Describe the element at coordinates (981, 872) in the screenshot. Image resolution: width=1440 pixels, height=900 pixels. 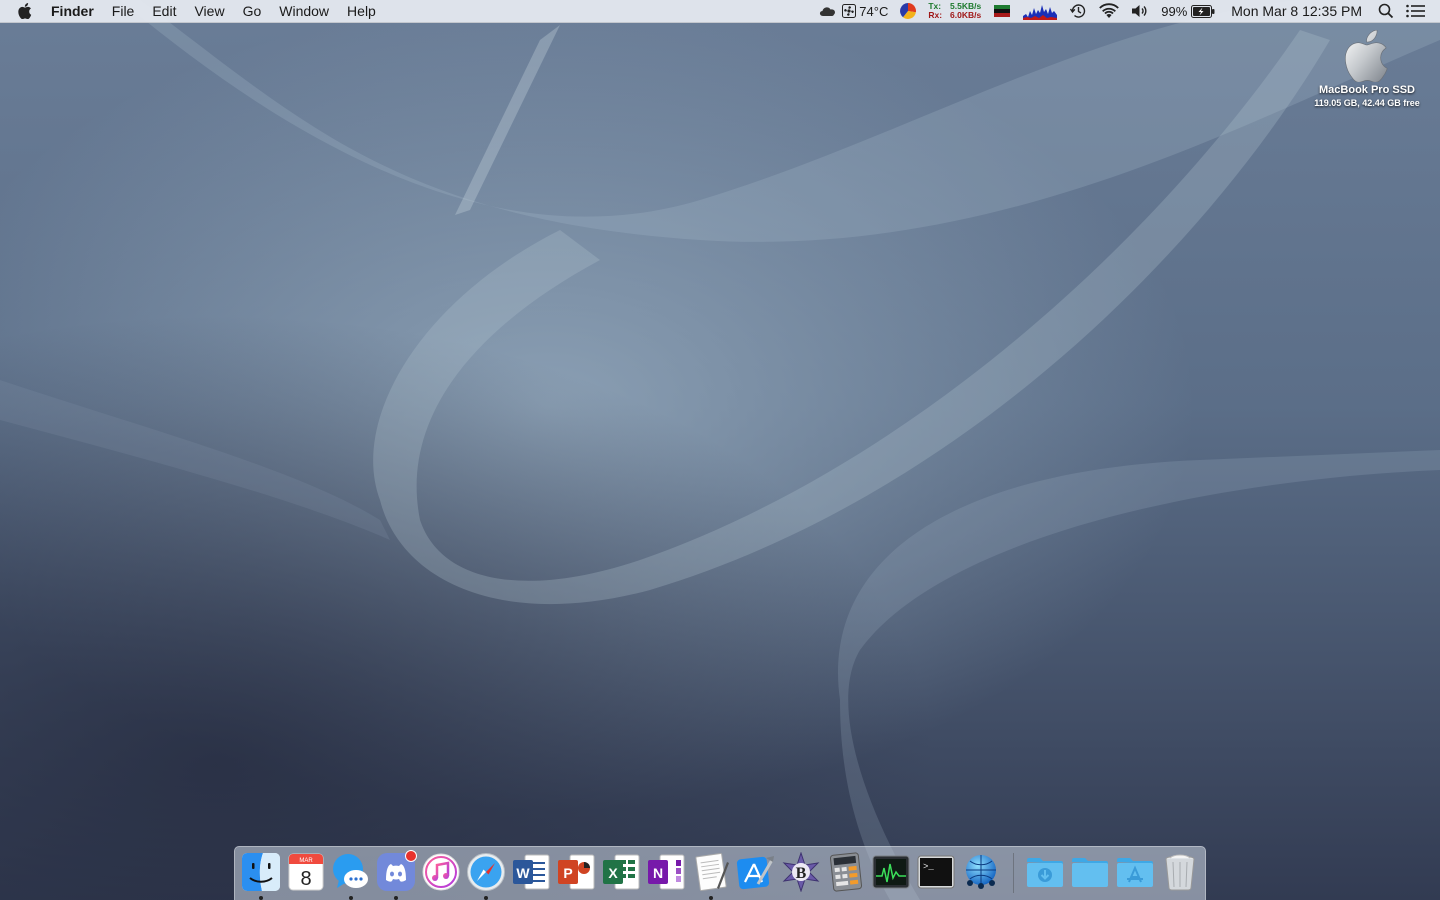
I see `network-app-icon` at that location.